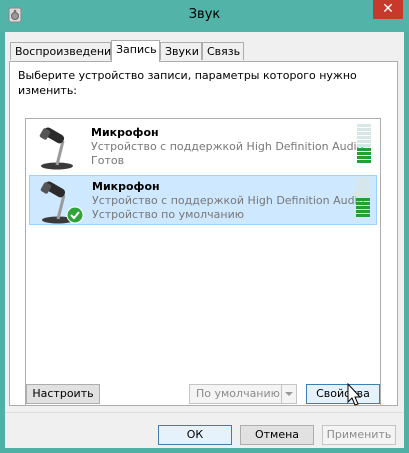 The height and width of the screenshot is (453, 409). Describe the element at coordinates (359, 435) in the screenshot. I see `apply-button: Применить` at that location.